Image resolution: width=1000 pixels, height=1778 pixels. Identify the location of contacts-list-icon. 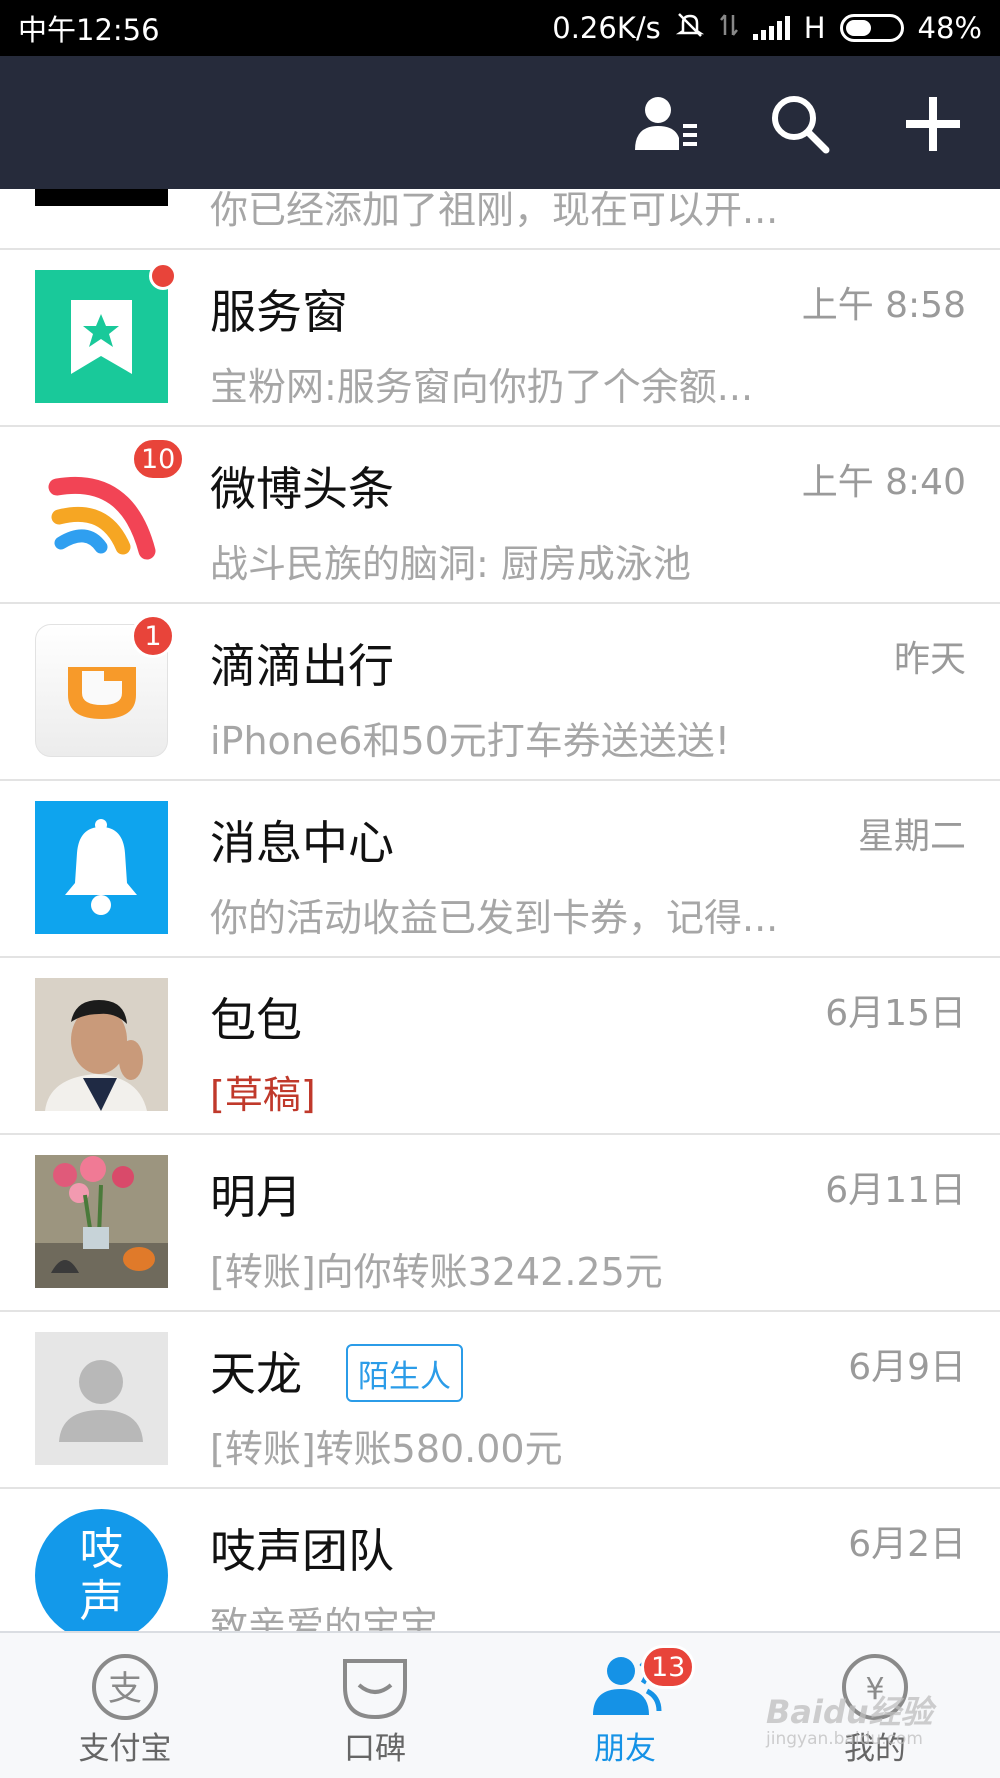
(666, 124).